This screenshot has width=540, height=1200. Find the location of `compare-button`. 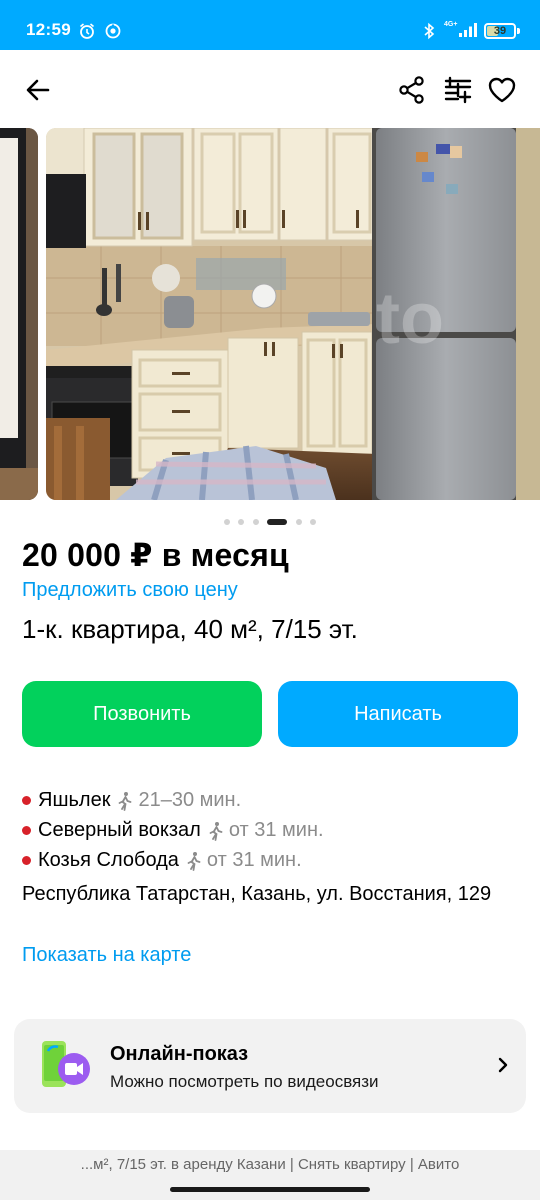

compare-button is located at coordinates (458, 90).